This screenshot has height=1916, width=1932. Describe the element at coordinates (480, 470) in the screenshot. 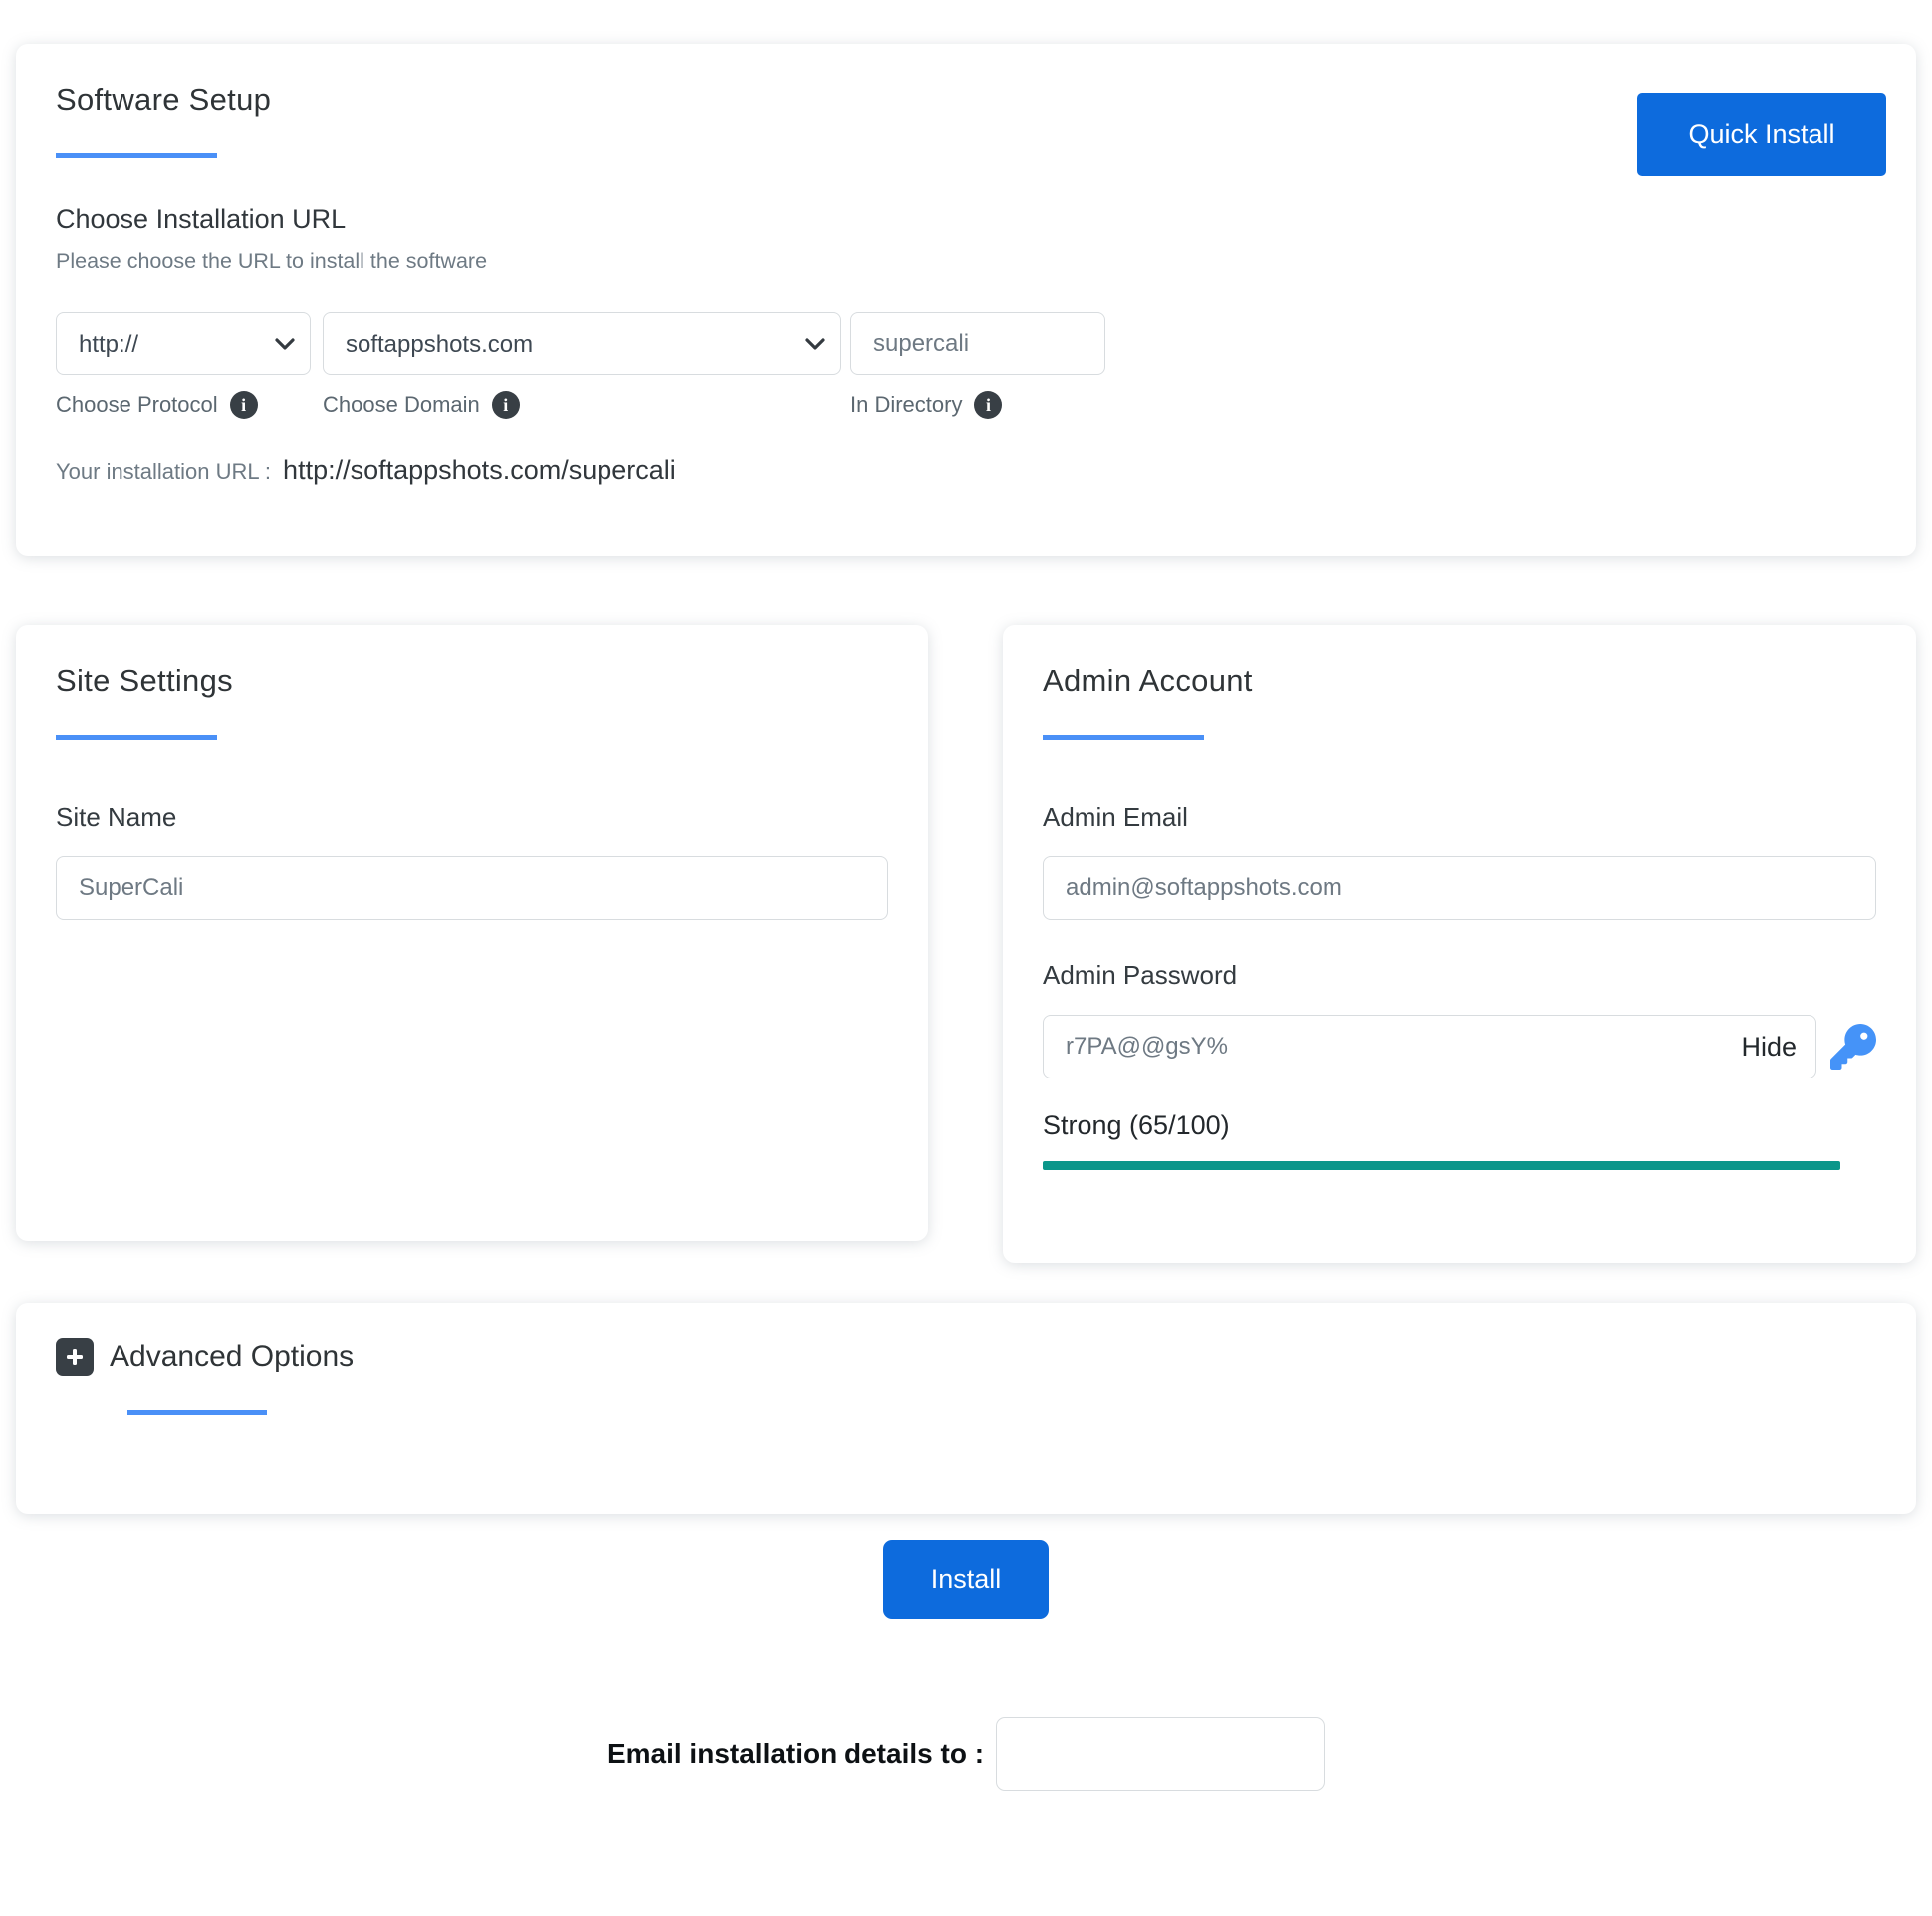

I see `installation-url-value: http://softappshots.com/supercali` at that location.